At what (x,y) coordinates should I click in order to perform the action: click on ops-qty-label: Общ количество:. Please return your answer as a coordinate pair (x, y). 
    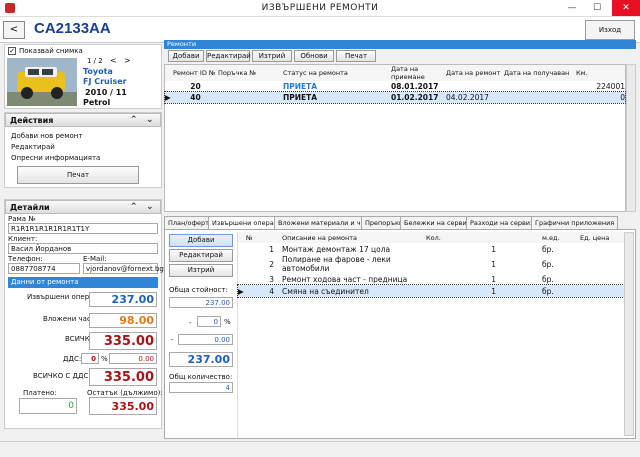
    Looking at the image, I should click on (201, 377).